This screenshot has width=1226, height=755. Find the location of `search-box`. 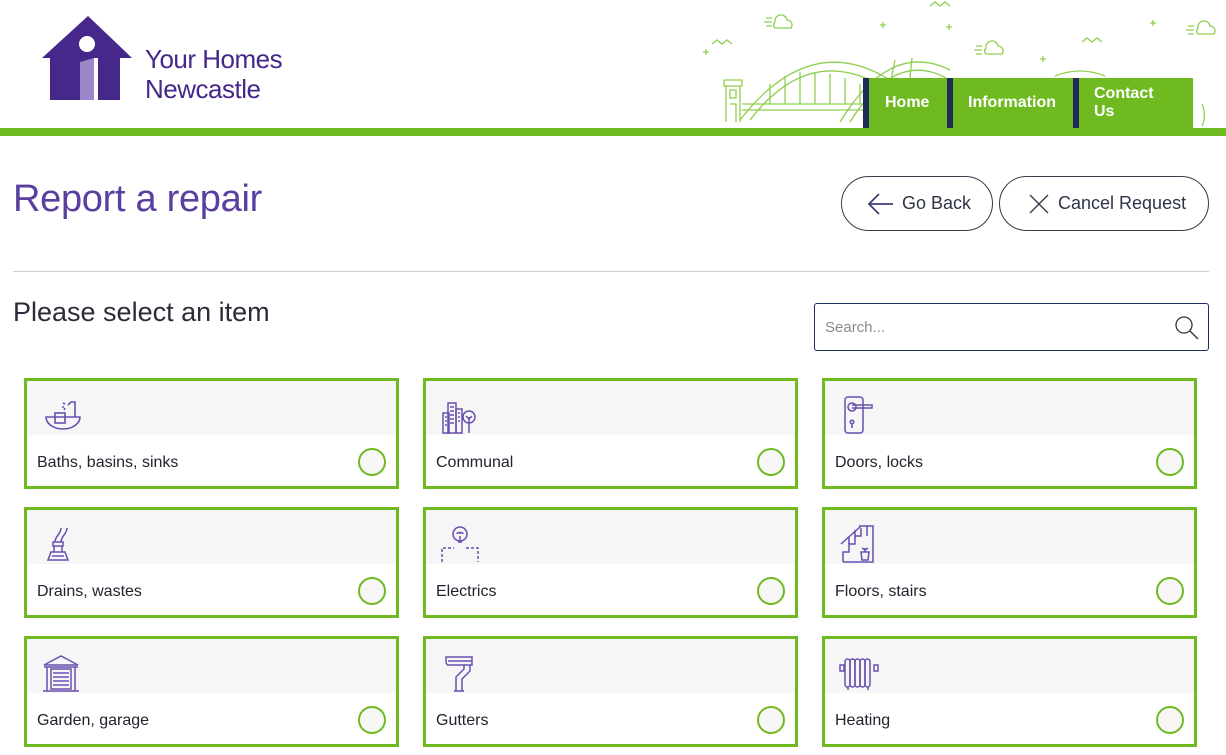

search-box is located at coordinates (1011, 327).